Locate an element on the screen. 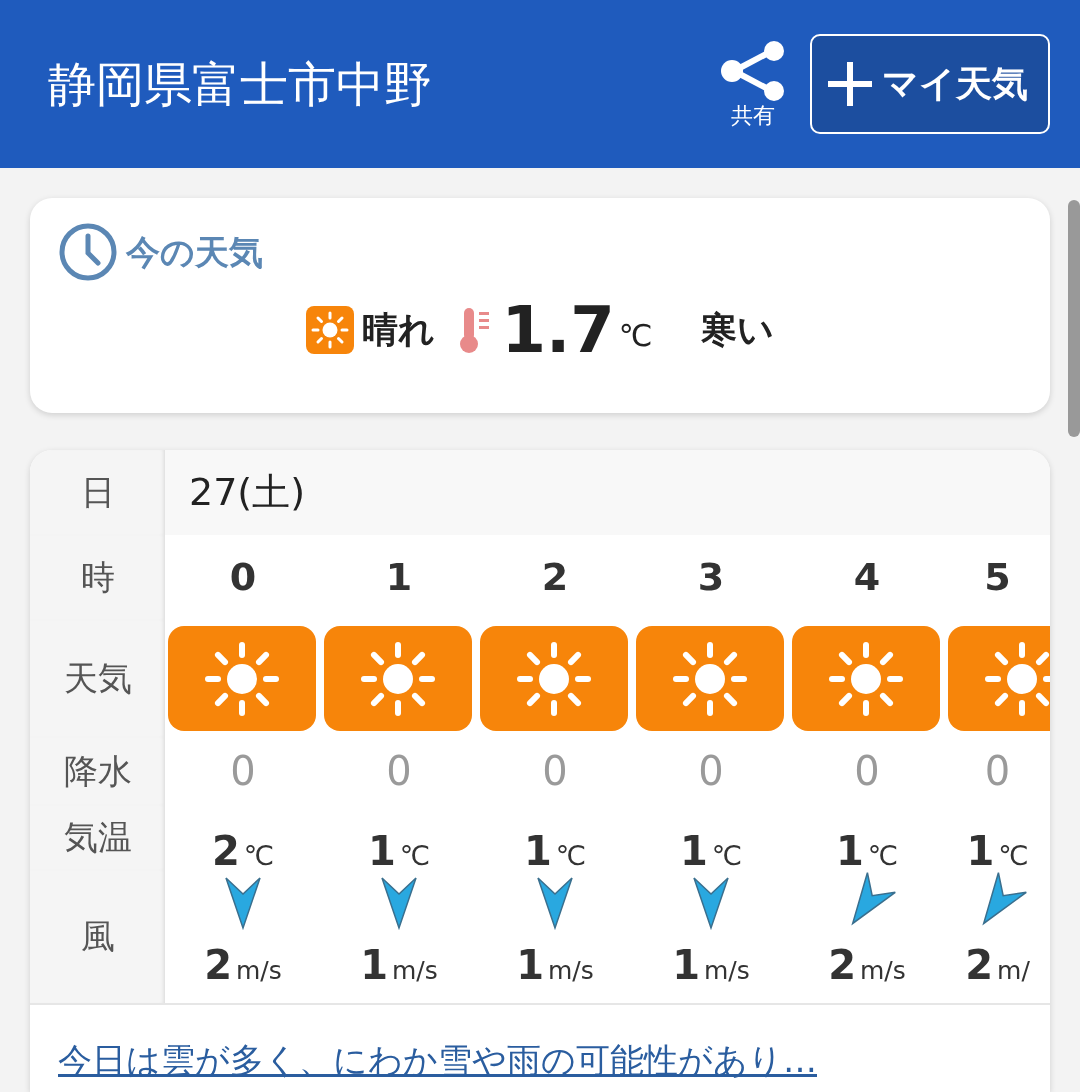 The image size is (1080, 1092). clock-icon is located at coordinates (88, 252).